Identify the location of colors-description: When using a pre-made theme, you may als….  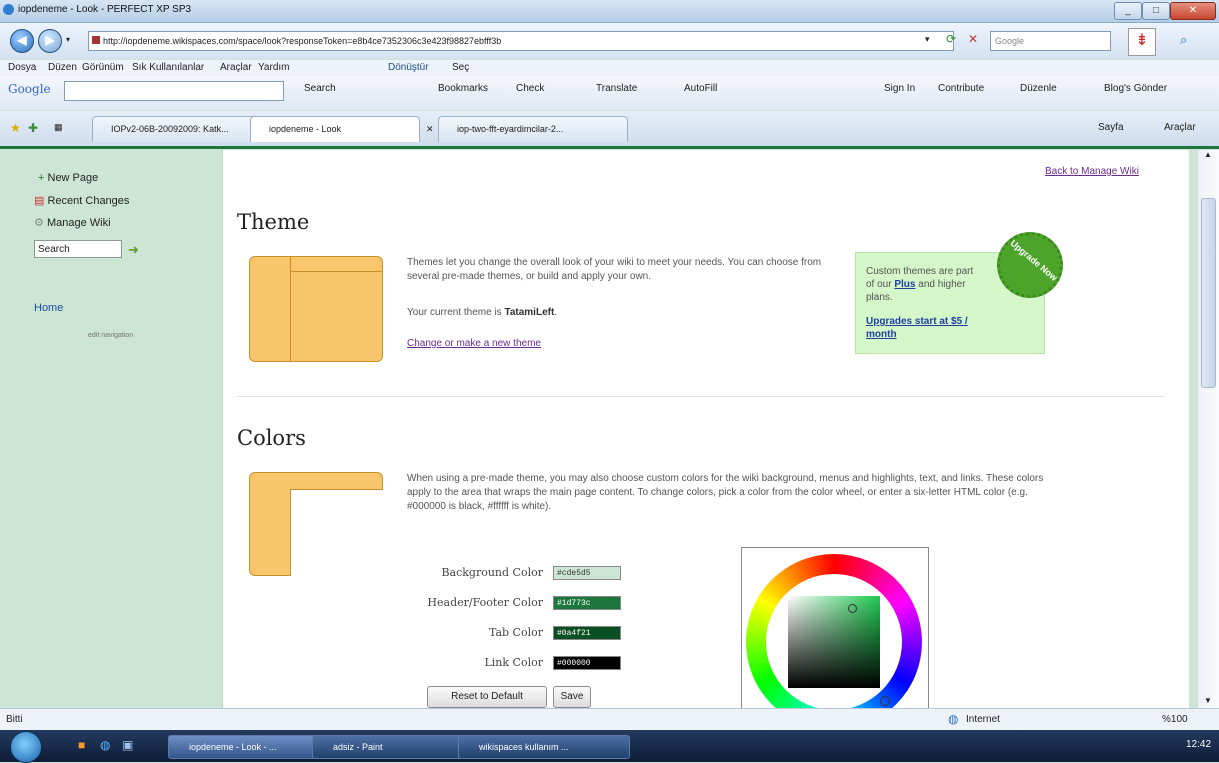
(725, 492).